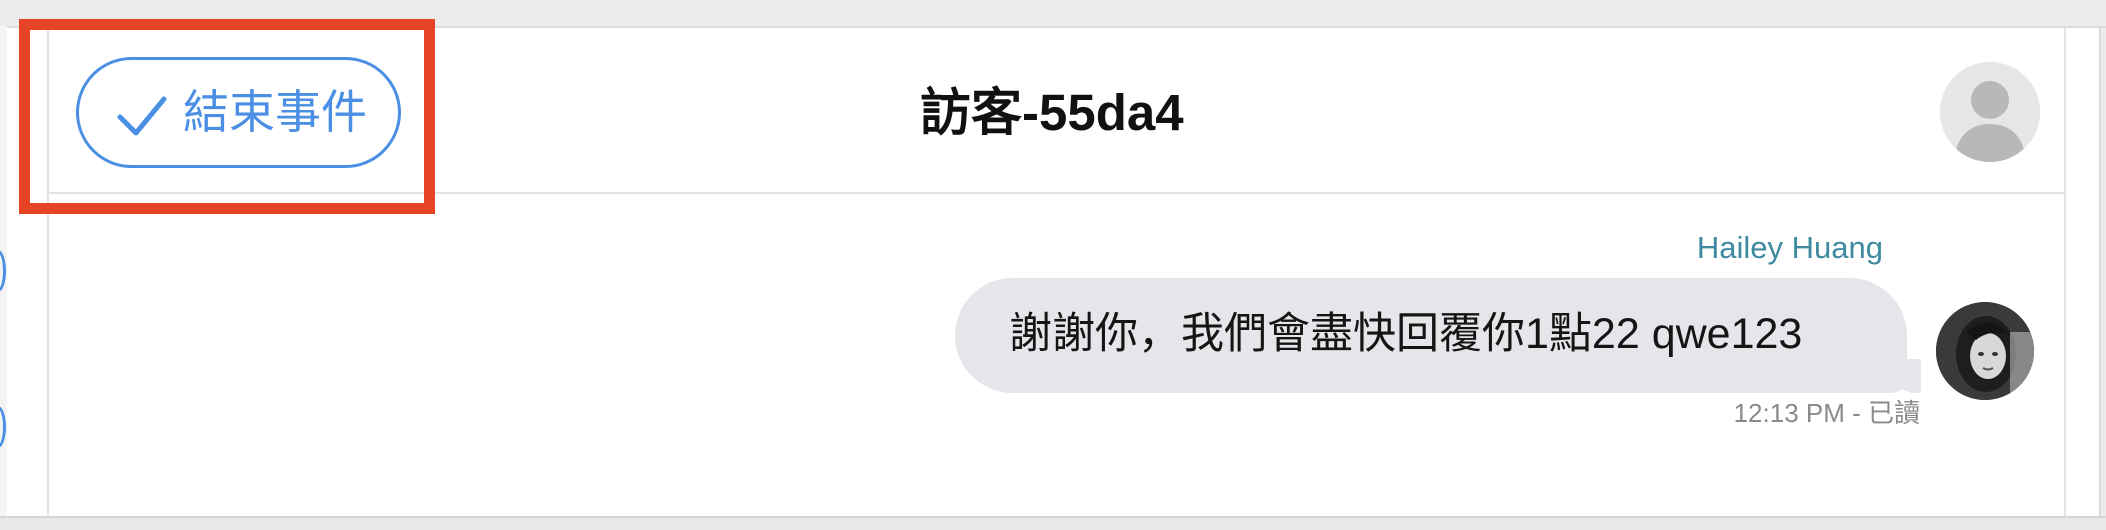 This screenshot has width=2106, height=530. What do you see at coordinates (1789, 247) in the screenshot?
I see `message-sender-name: Hailey Huang` at bounding box center [1789, 247].